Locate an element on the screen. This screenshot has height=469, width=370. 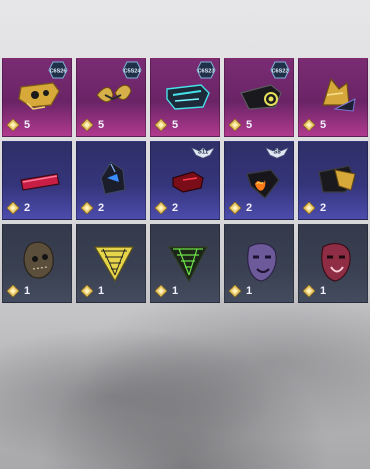
season-badge-icon: C6S22 is located at coordinates (280, 70).